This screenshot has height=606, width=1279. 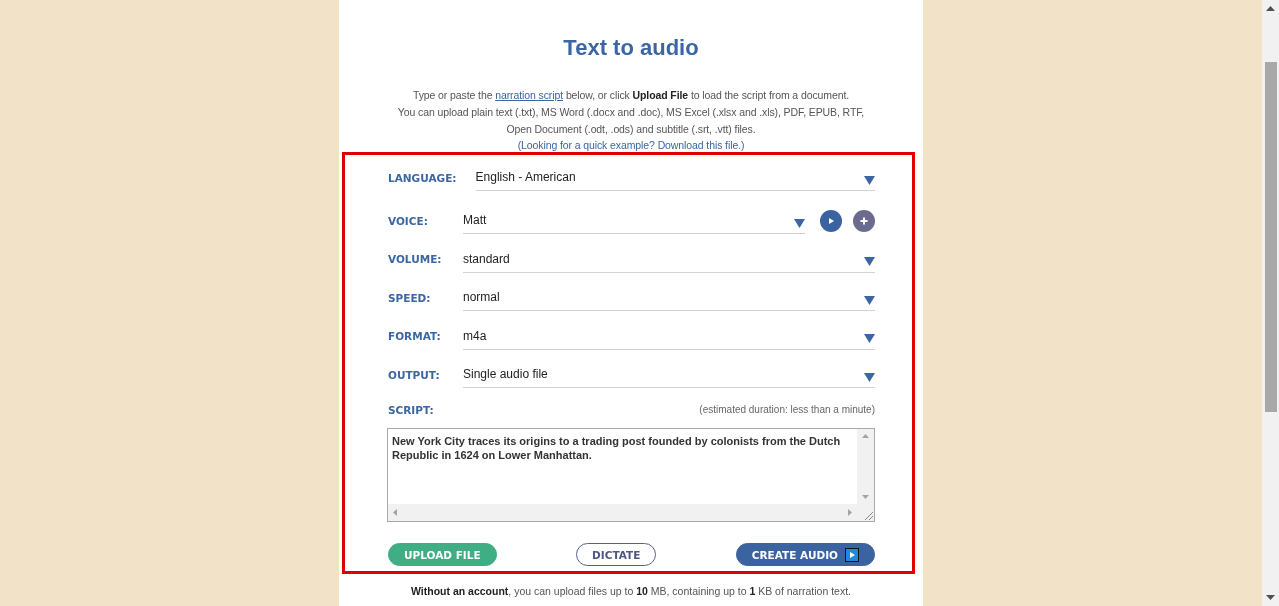 What do you see at coordinates (408, 220) in the screenshot?
I see `field-label: VOICE:` at bounding box center [408, 220].